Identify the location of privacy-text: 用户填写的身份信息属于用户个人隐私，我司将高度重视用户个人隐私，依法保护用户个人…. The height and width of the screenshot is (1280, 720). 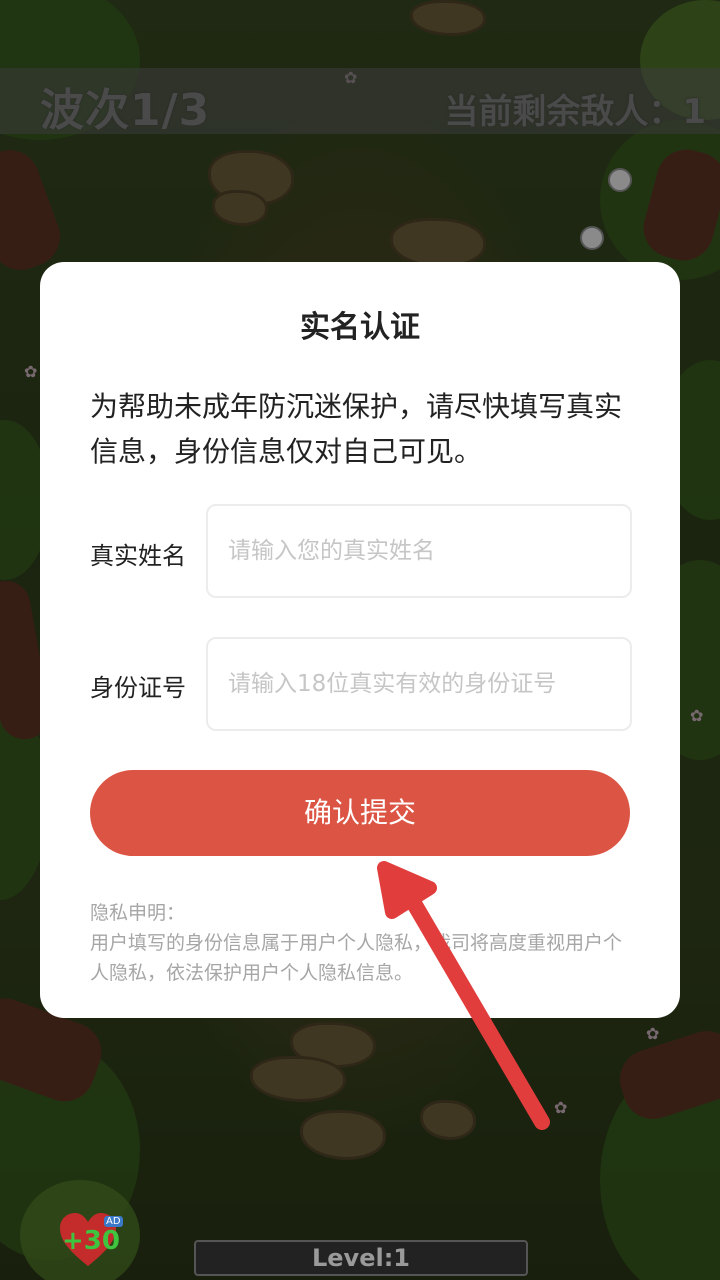
(356, 958).